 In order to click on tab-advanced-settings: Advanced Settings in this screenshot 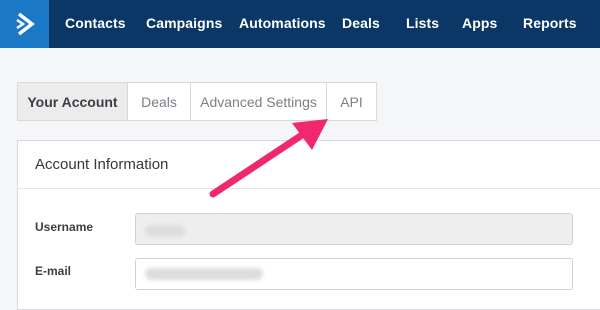, I will do `click(259, 101)`.